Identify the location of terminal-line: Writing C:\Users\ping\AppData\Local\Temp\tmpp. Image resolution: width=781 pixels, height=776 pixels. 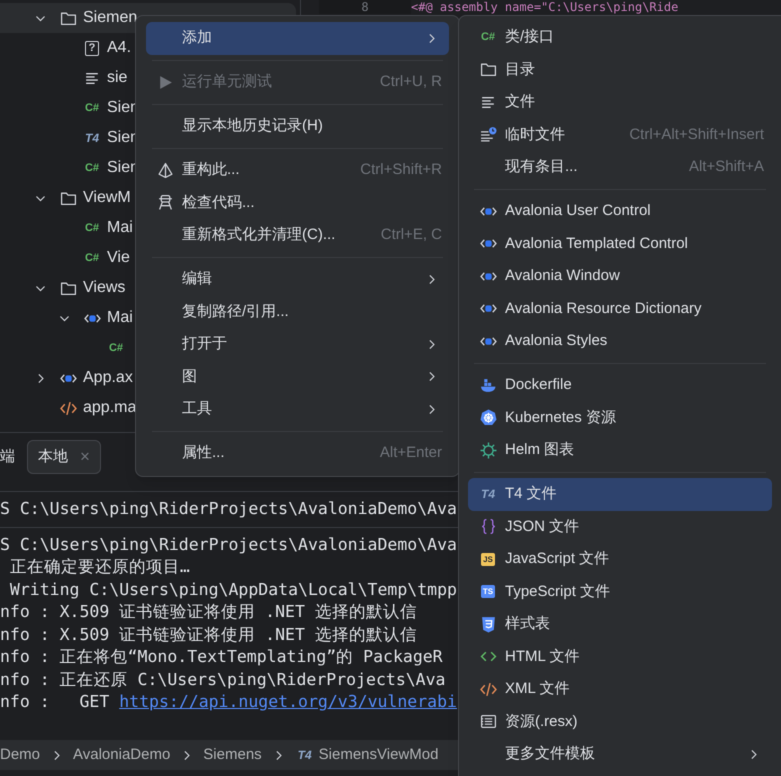
(233, 589).